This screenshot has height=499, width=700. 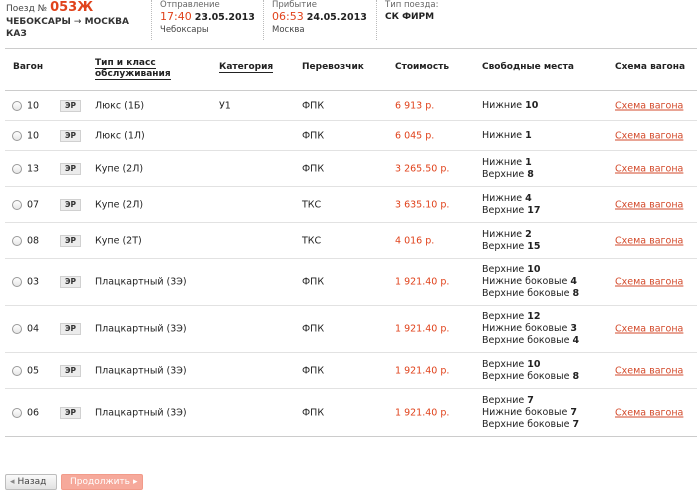 I want to click on wagon-number: 04, so click(x=33, y=329).